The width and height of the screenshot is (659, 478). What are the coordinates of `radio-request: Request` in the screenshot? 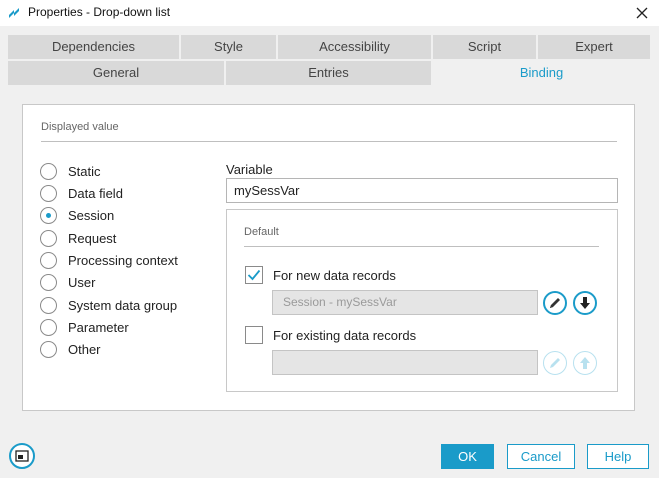 It's located at (78, 238).